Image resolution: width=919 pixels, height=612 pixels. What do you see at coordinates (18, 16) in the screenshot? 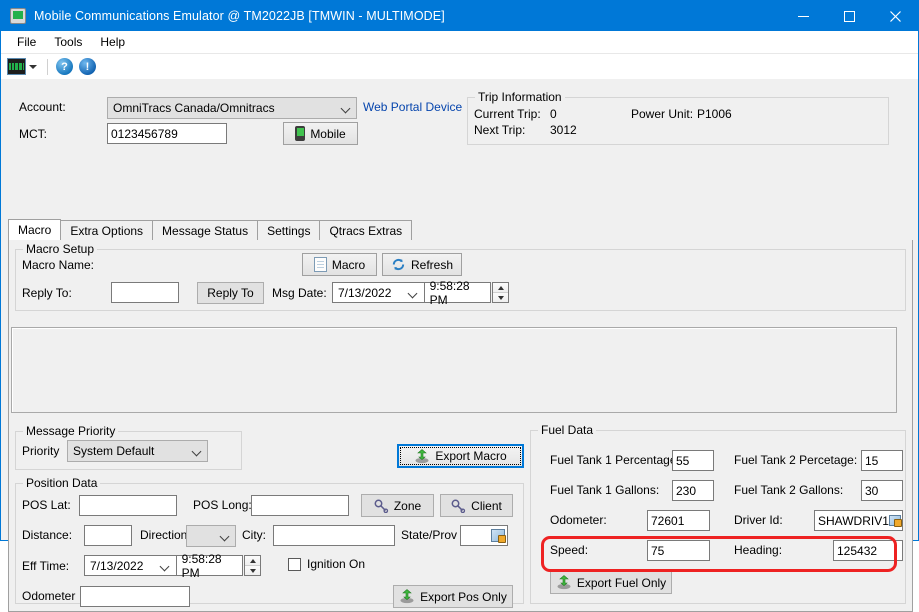
I see `mobile-device-icon` at bounding box center [18, 16].